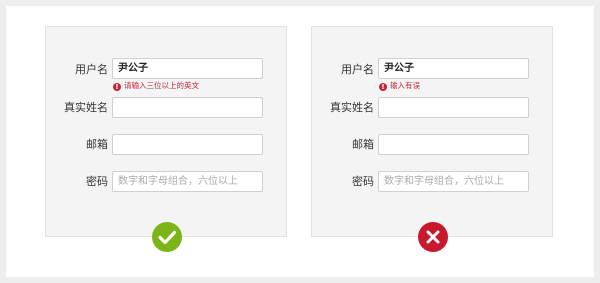 This screenshot has width=600, height=283. Describe the element at coordinates (405, 85) in the screenshot. I see `error-text: 输入有误` at that location.